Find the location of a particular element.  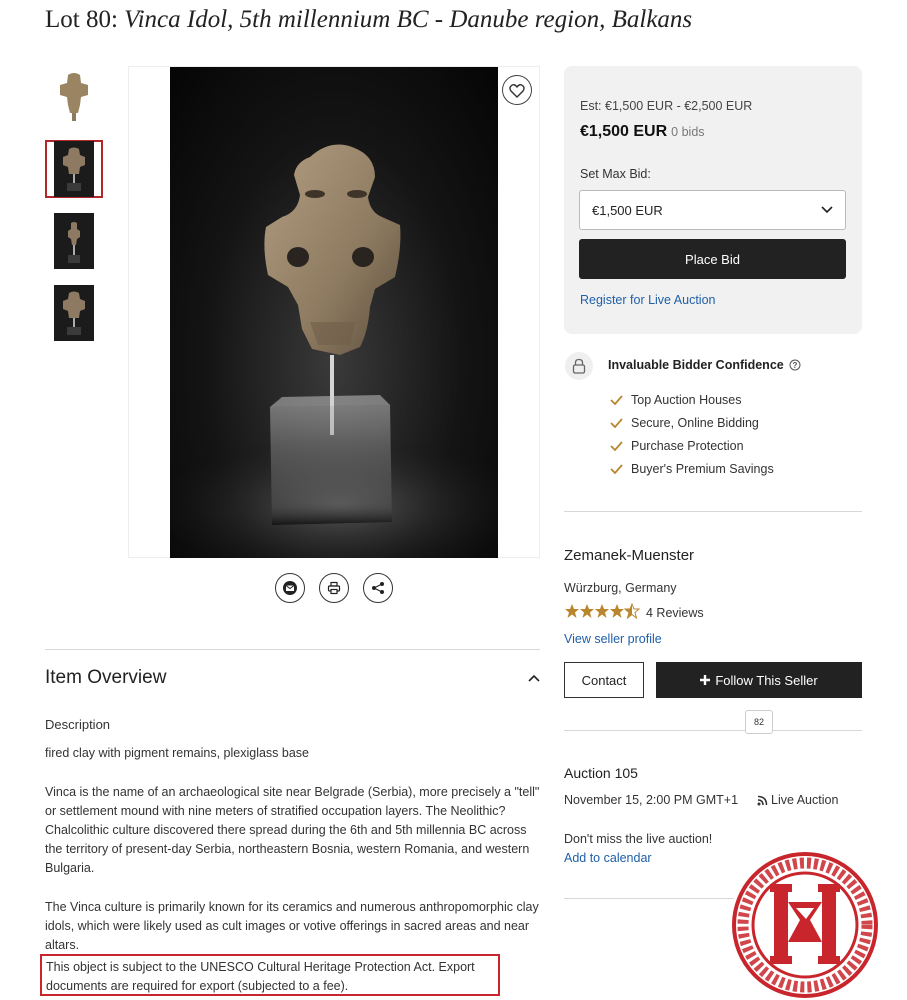

print-icon is located at coordinates (334, 588).